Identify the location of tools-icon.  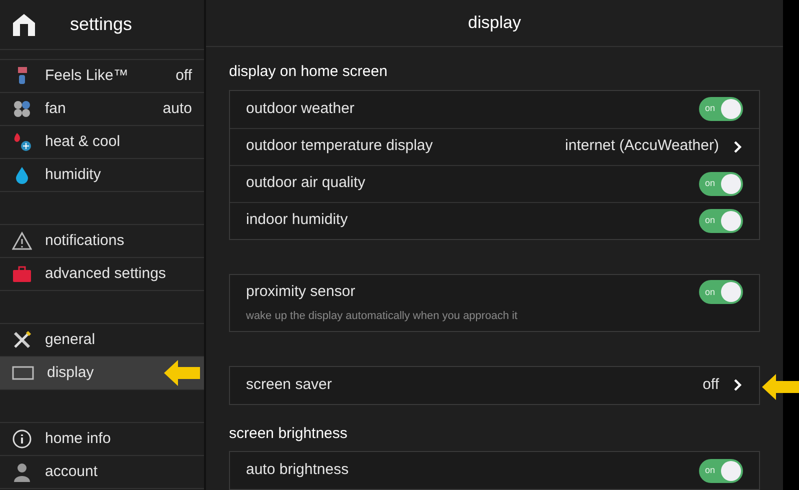
(22, 340).